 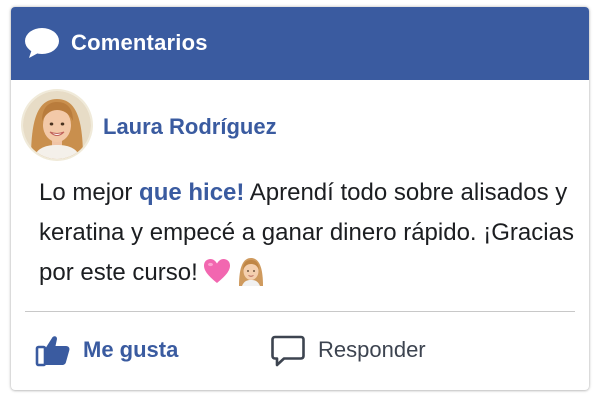 I want to click on reply-label: Responder, so click(x=372, y=349).